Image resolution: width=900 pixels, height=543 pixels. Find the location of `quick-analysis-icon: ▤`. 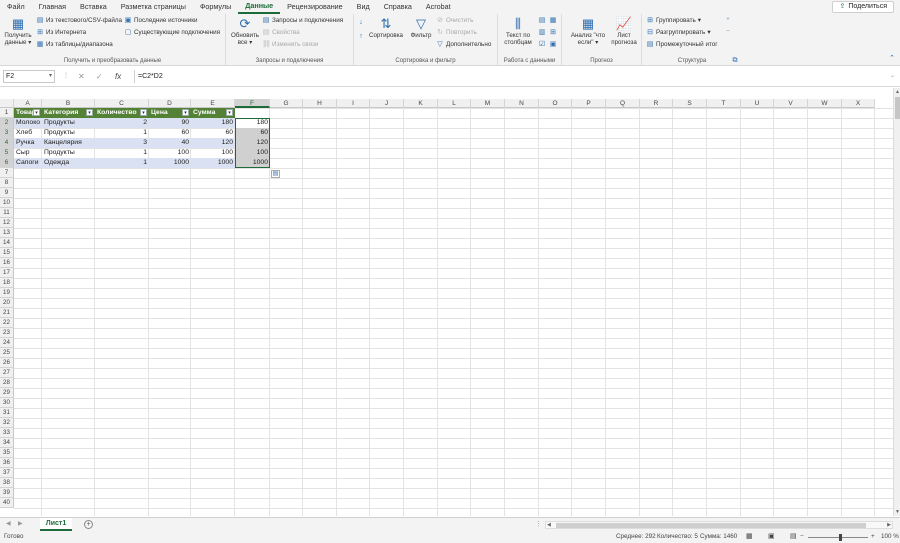

quick-analysis-icon: ▤ is located at coordinates (275, 174).